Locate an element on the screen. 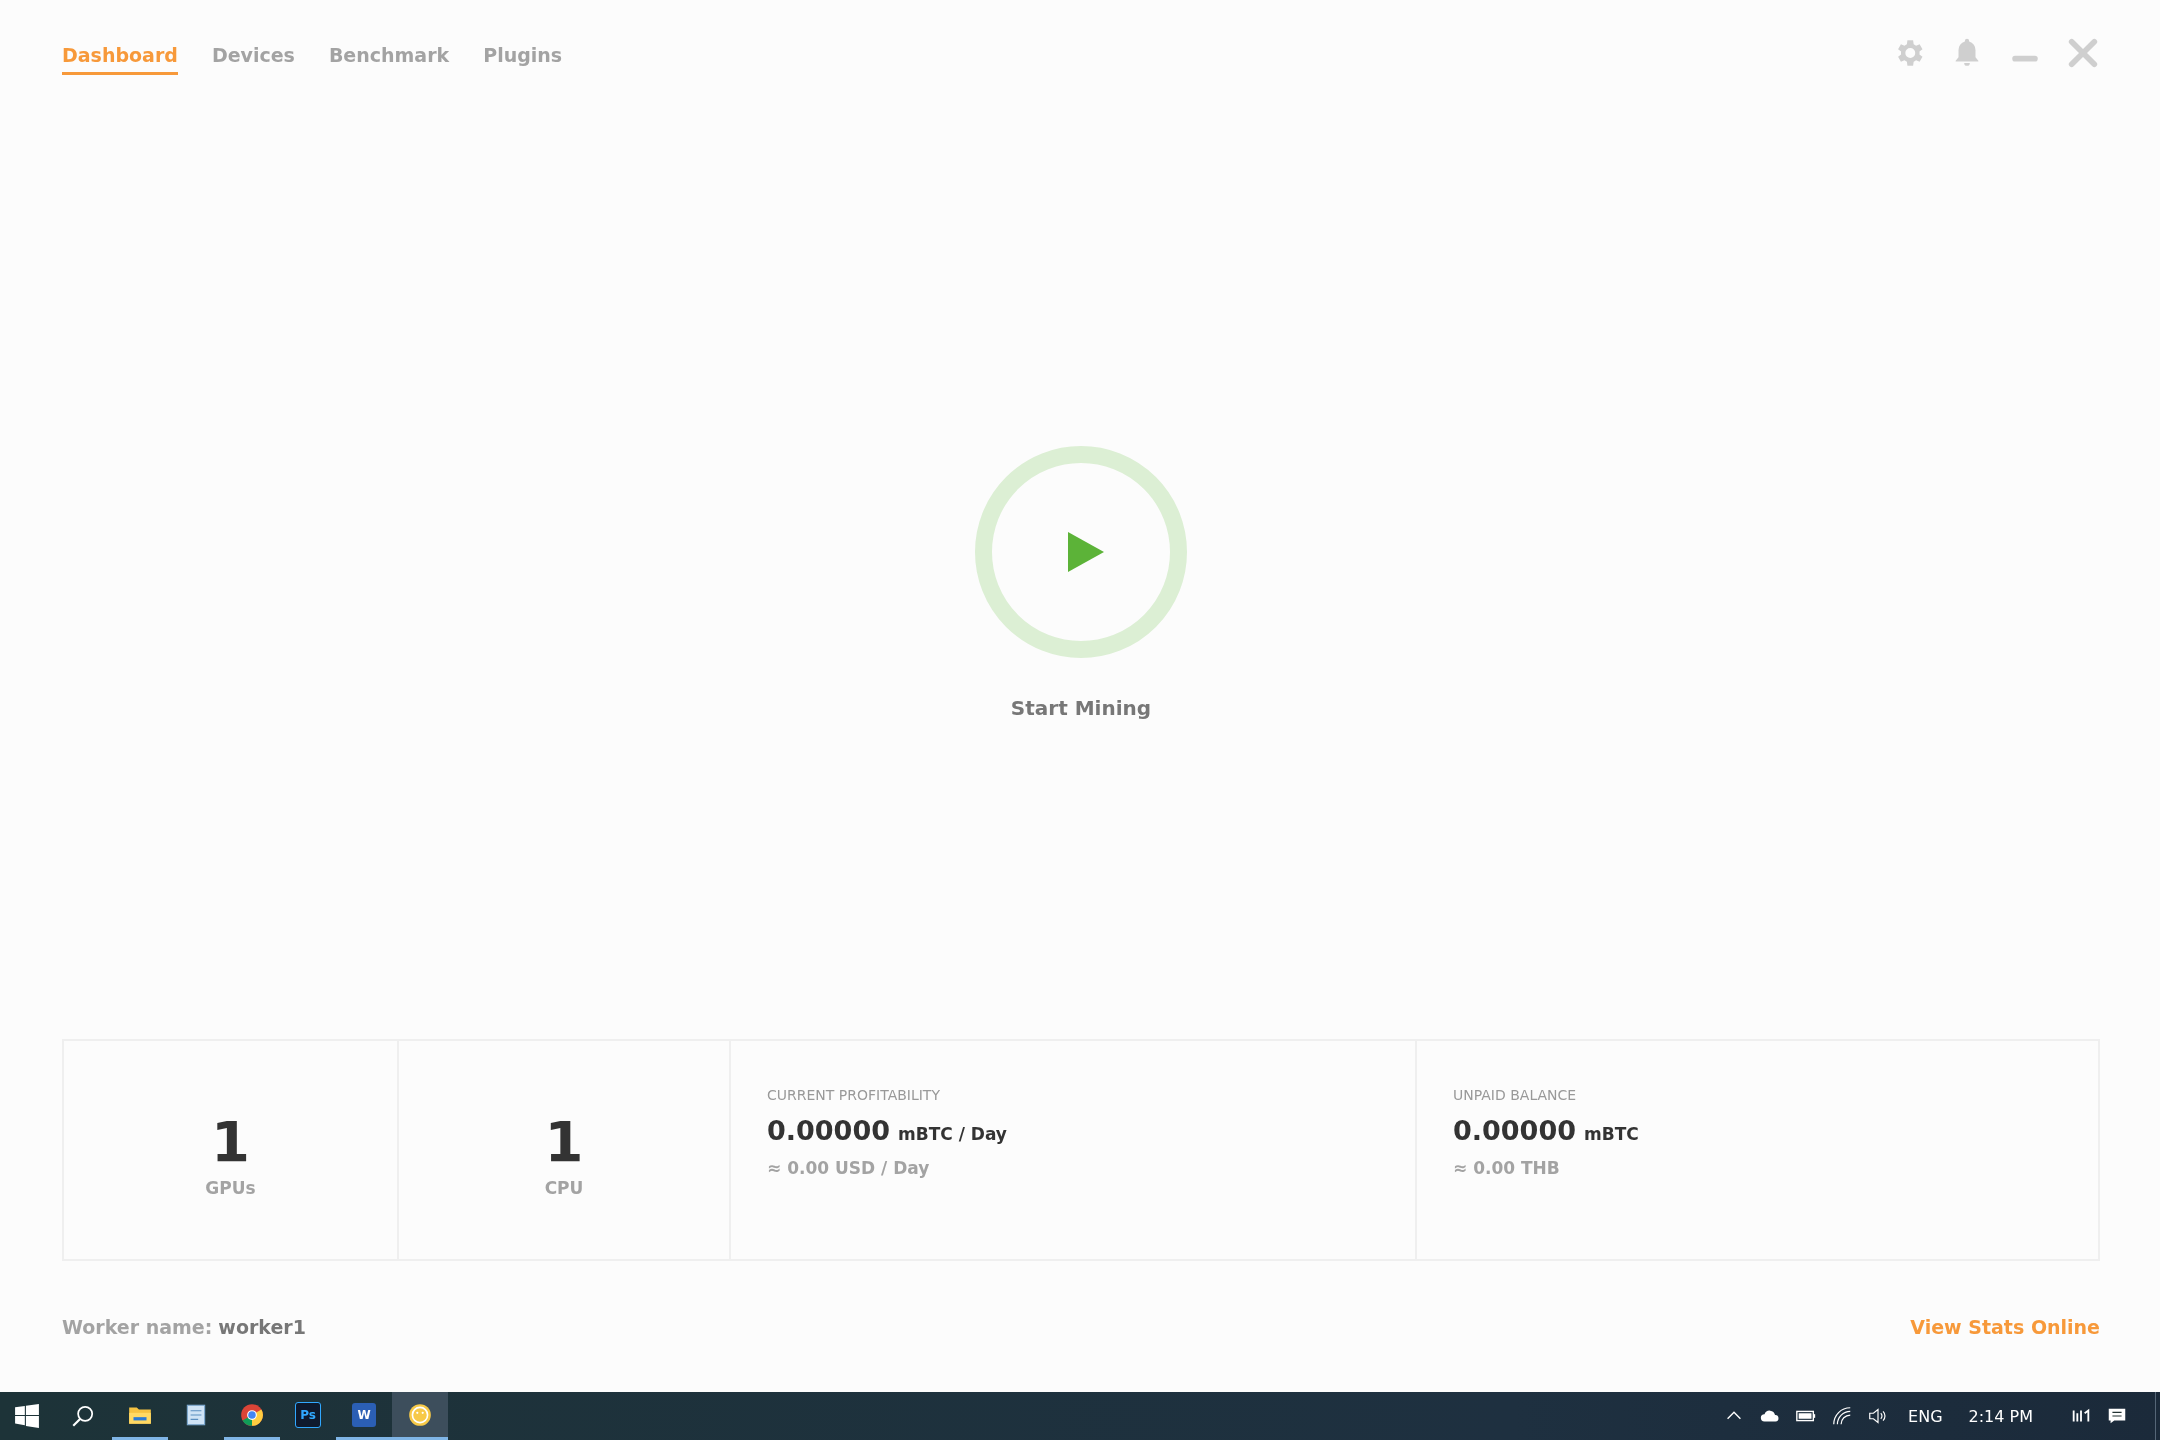  nav-tab: Benchmark is located at coordinates (389, 59).